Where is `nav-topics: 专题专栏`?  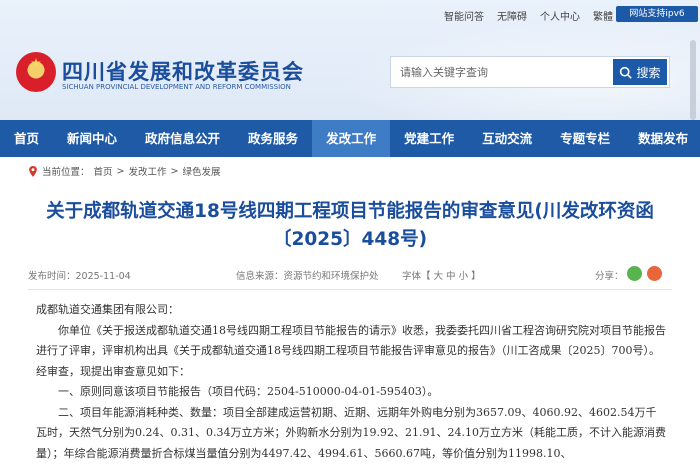
nav-topics: 专题专栏 is located at coordinates (585, 138).